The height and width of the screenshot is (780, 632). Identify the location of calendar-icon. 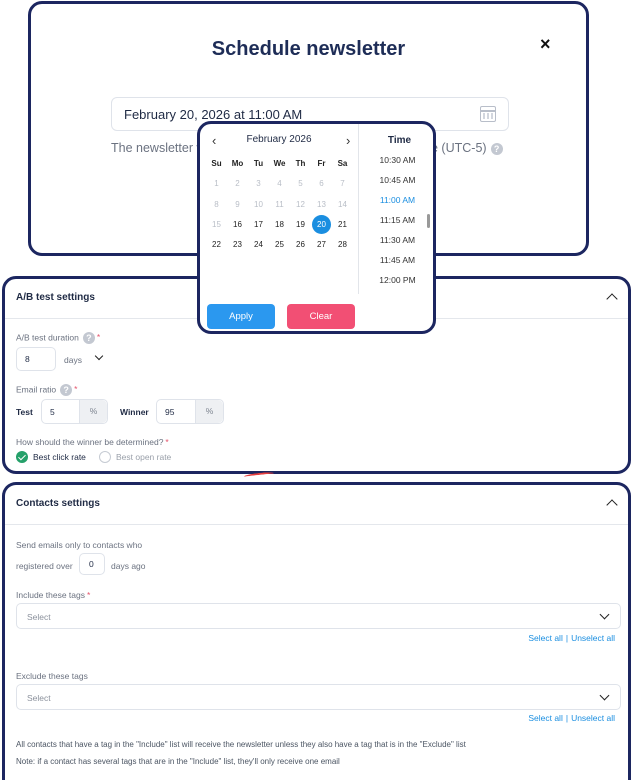
(488, 114).